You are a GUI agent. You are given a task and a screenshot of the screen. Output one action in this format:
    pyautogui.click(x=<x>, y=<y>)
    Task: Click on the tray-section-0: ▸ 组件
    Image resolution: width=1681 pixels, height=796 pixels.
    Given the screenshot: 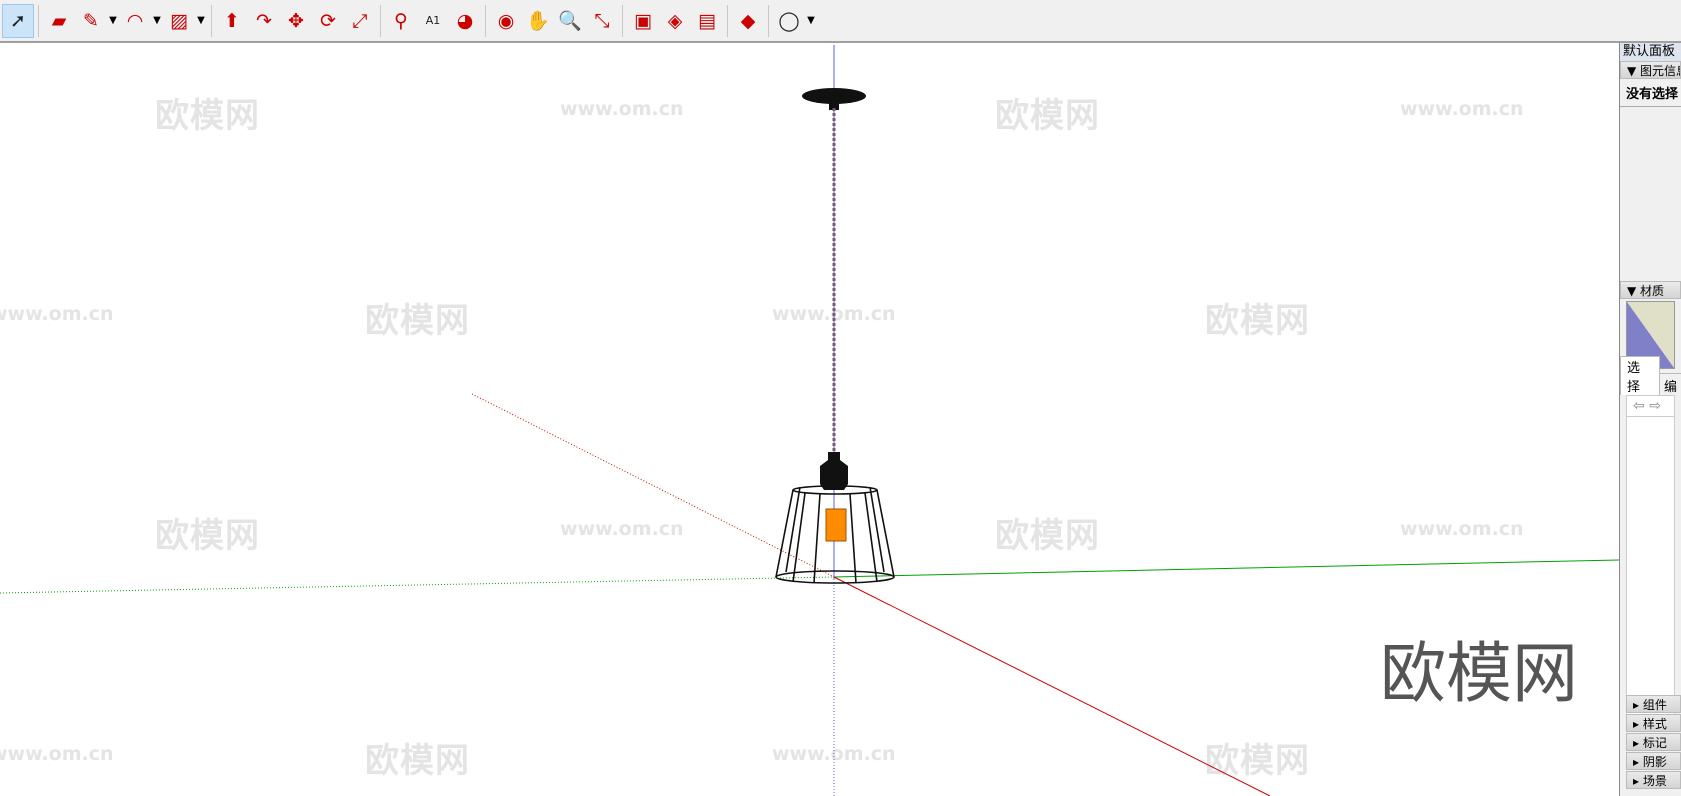 What is the action you would take?
    pyautogui.click(x=1653, y=704)
    